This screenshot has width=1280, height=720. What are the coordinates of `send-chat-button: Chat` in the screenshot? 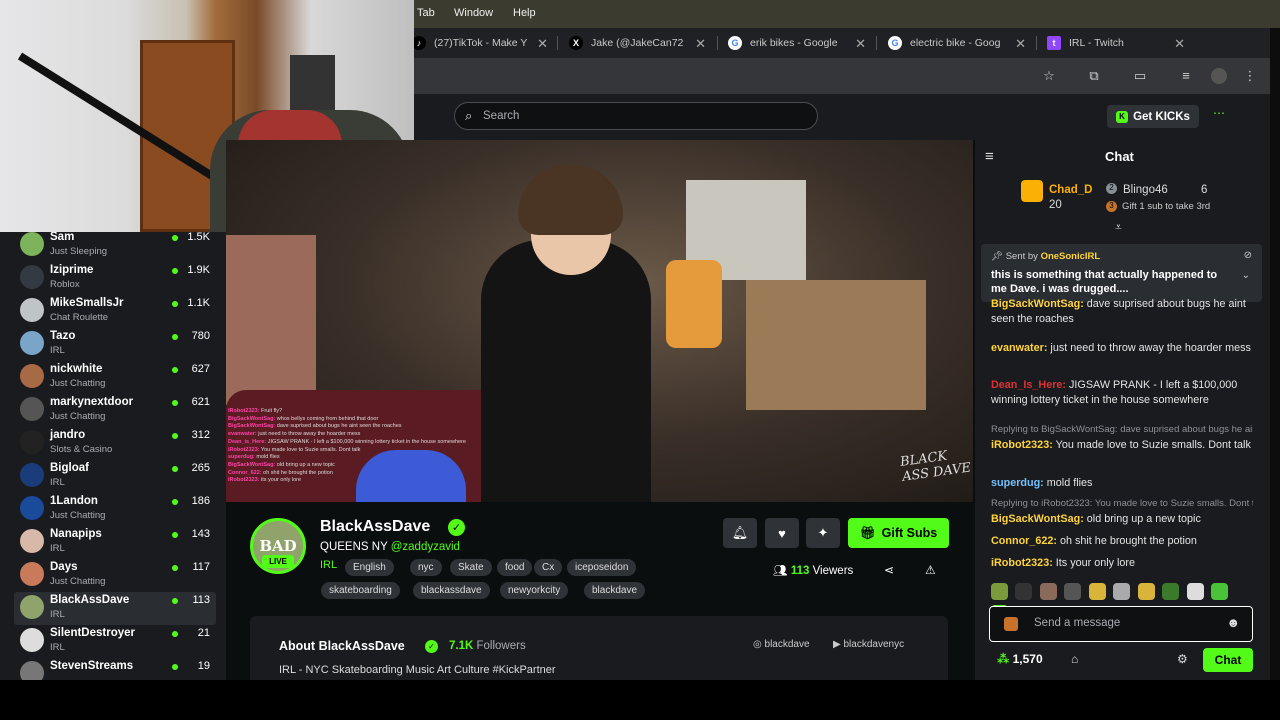 It's located at (1228, 660).